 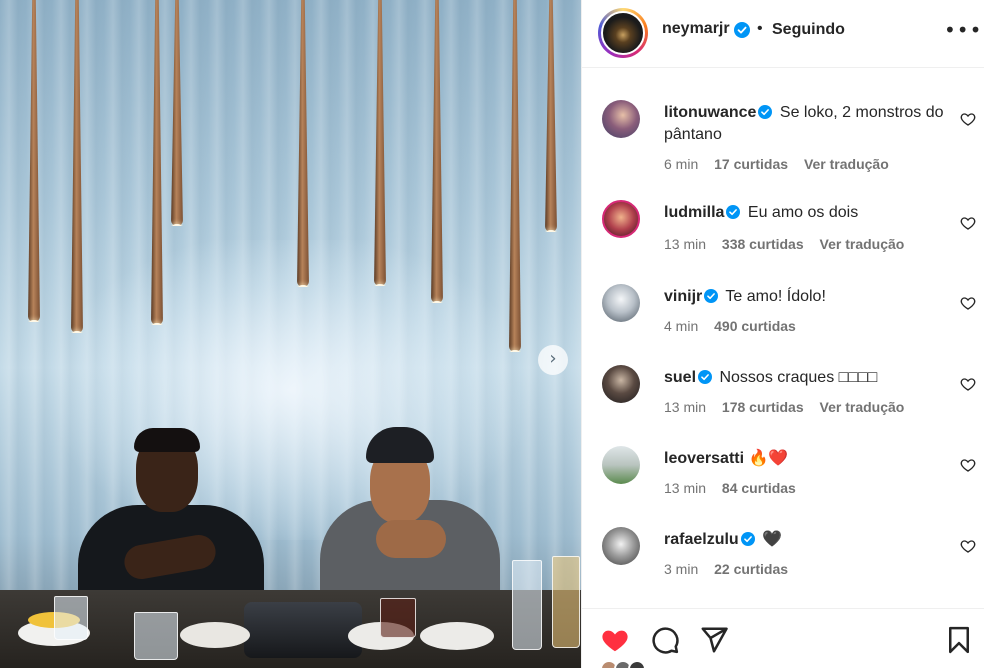 I want to click on paper-plane-icon, so click(x=714, y=640).